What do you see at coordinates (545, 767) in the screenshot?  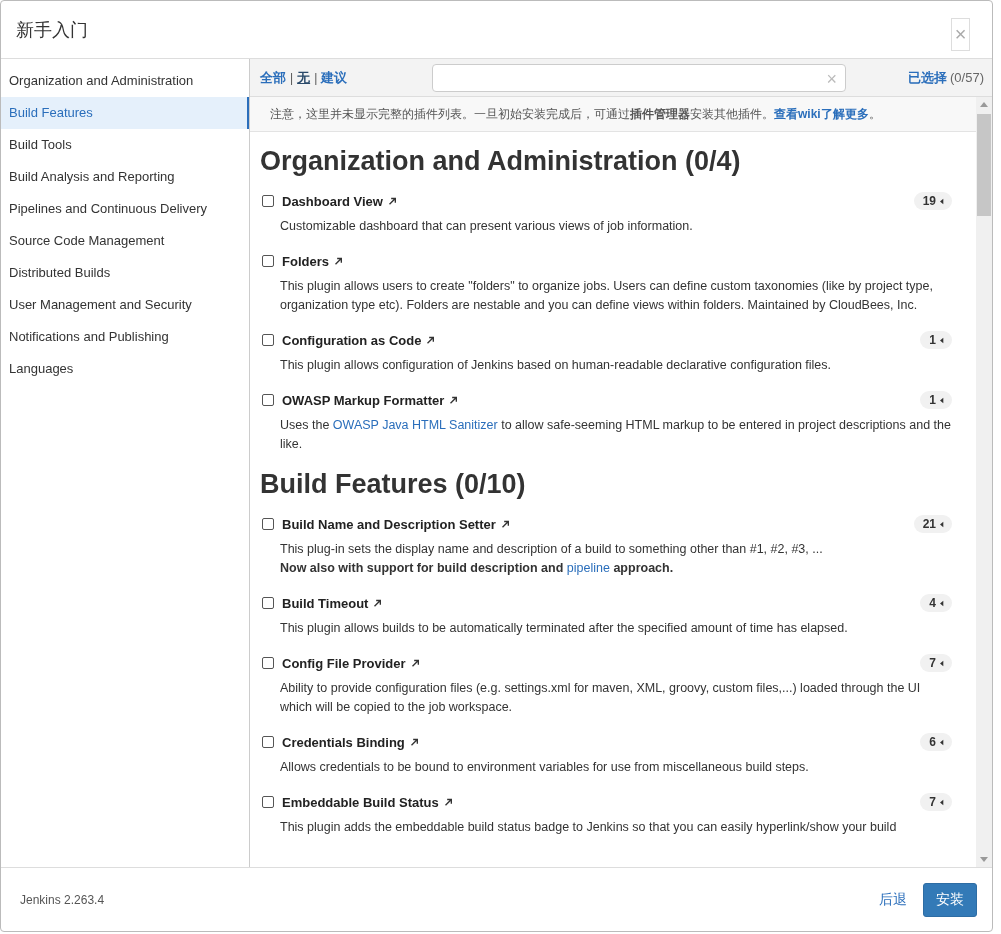 I see `plugin-description: Allows credentials to be bound to environment variables for use from miscellaneous build steps.` at bounding box center [545, 767].